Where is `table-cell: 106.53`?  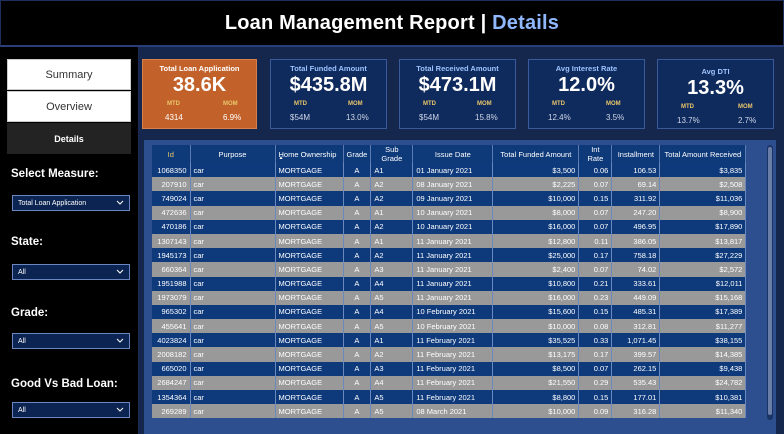
table-cell: 106.53 is located at coordinates (636, 170).